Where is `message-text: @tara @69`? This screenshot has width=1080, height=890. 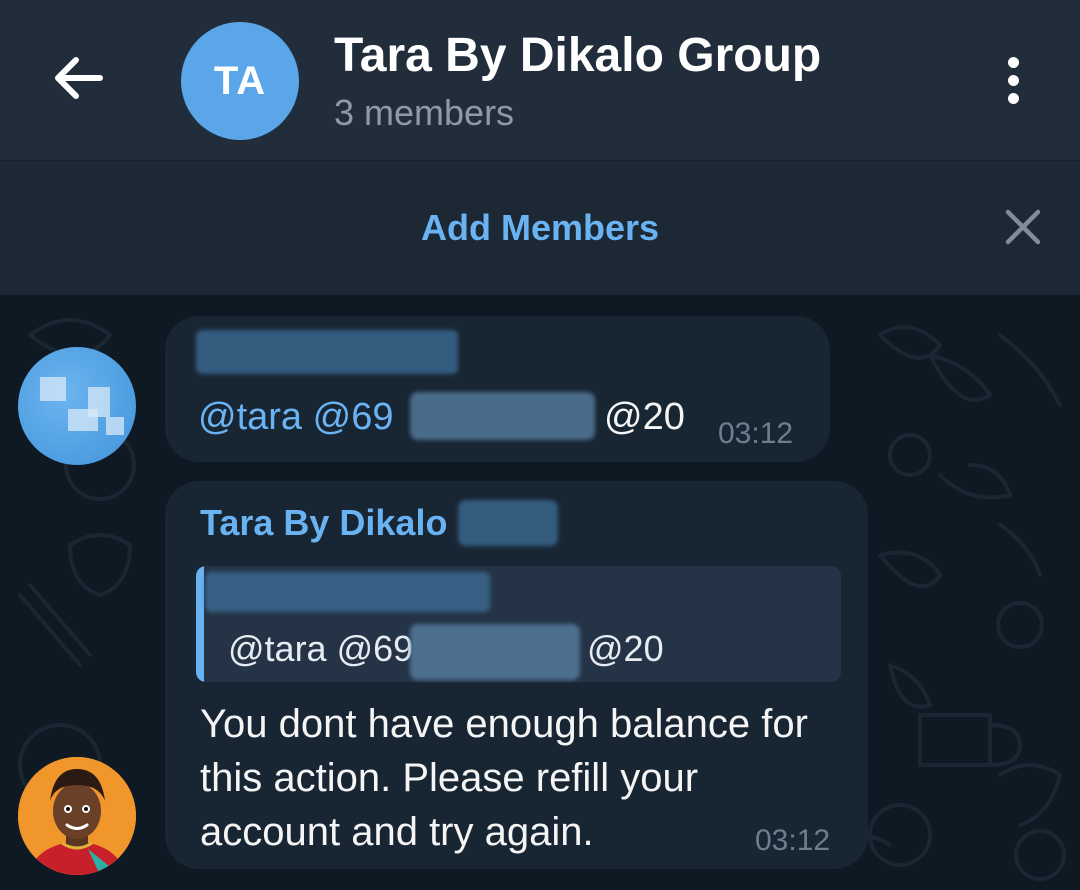 message-text: @tara @69 is located at coordinates (295, 417).